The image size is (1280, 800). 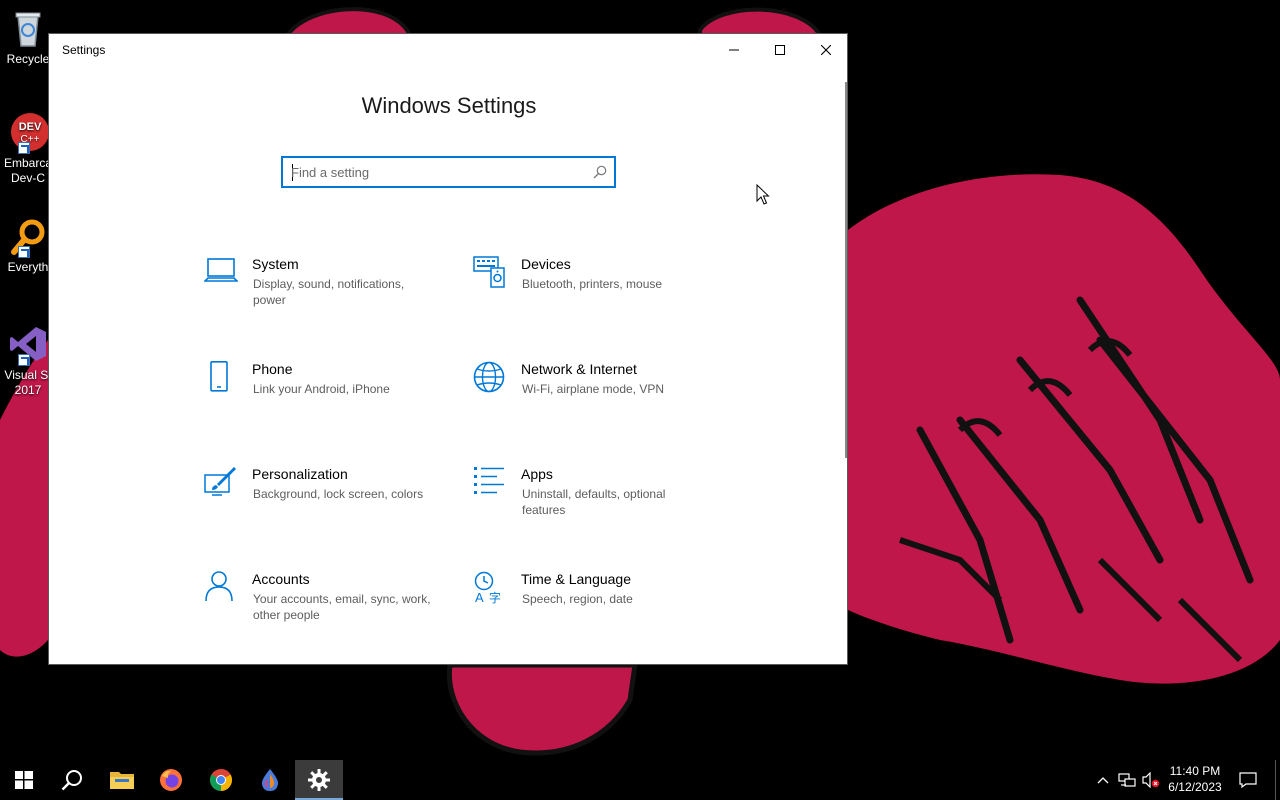 What do you see at coordinates (30, 127) in the screenshot?
I see `svg-text: DEV` at bounding box center [30, 127].